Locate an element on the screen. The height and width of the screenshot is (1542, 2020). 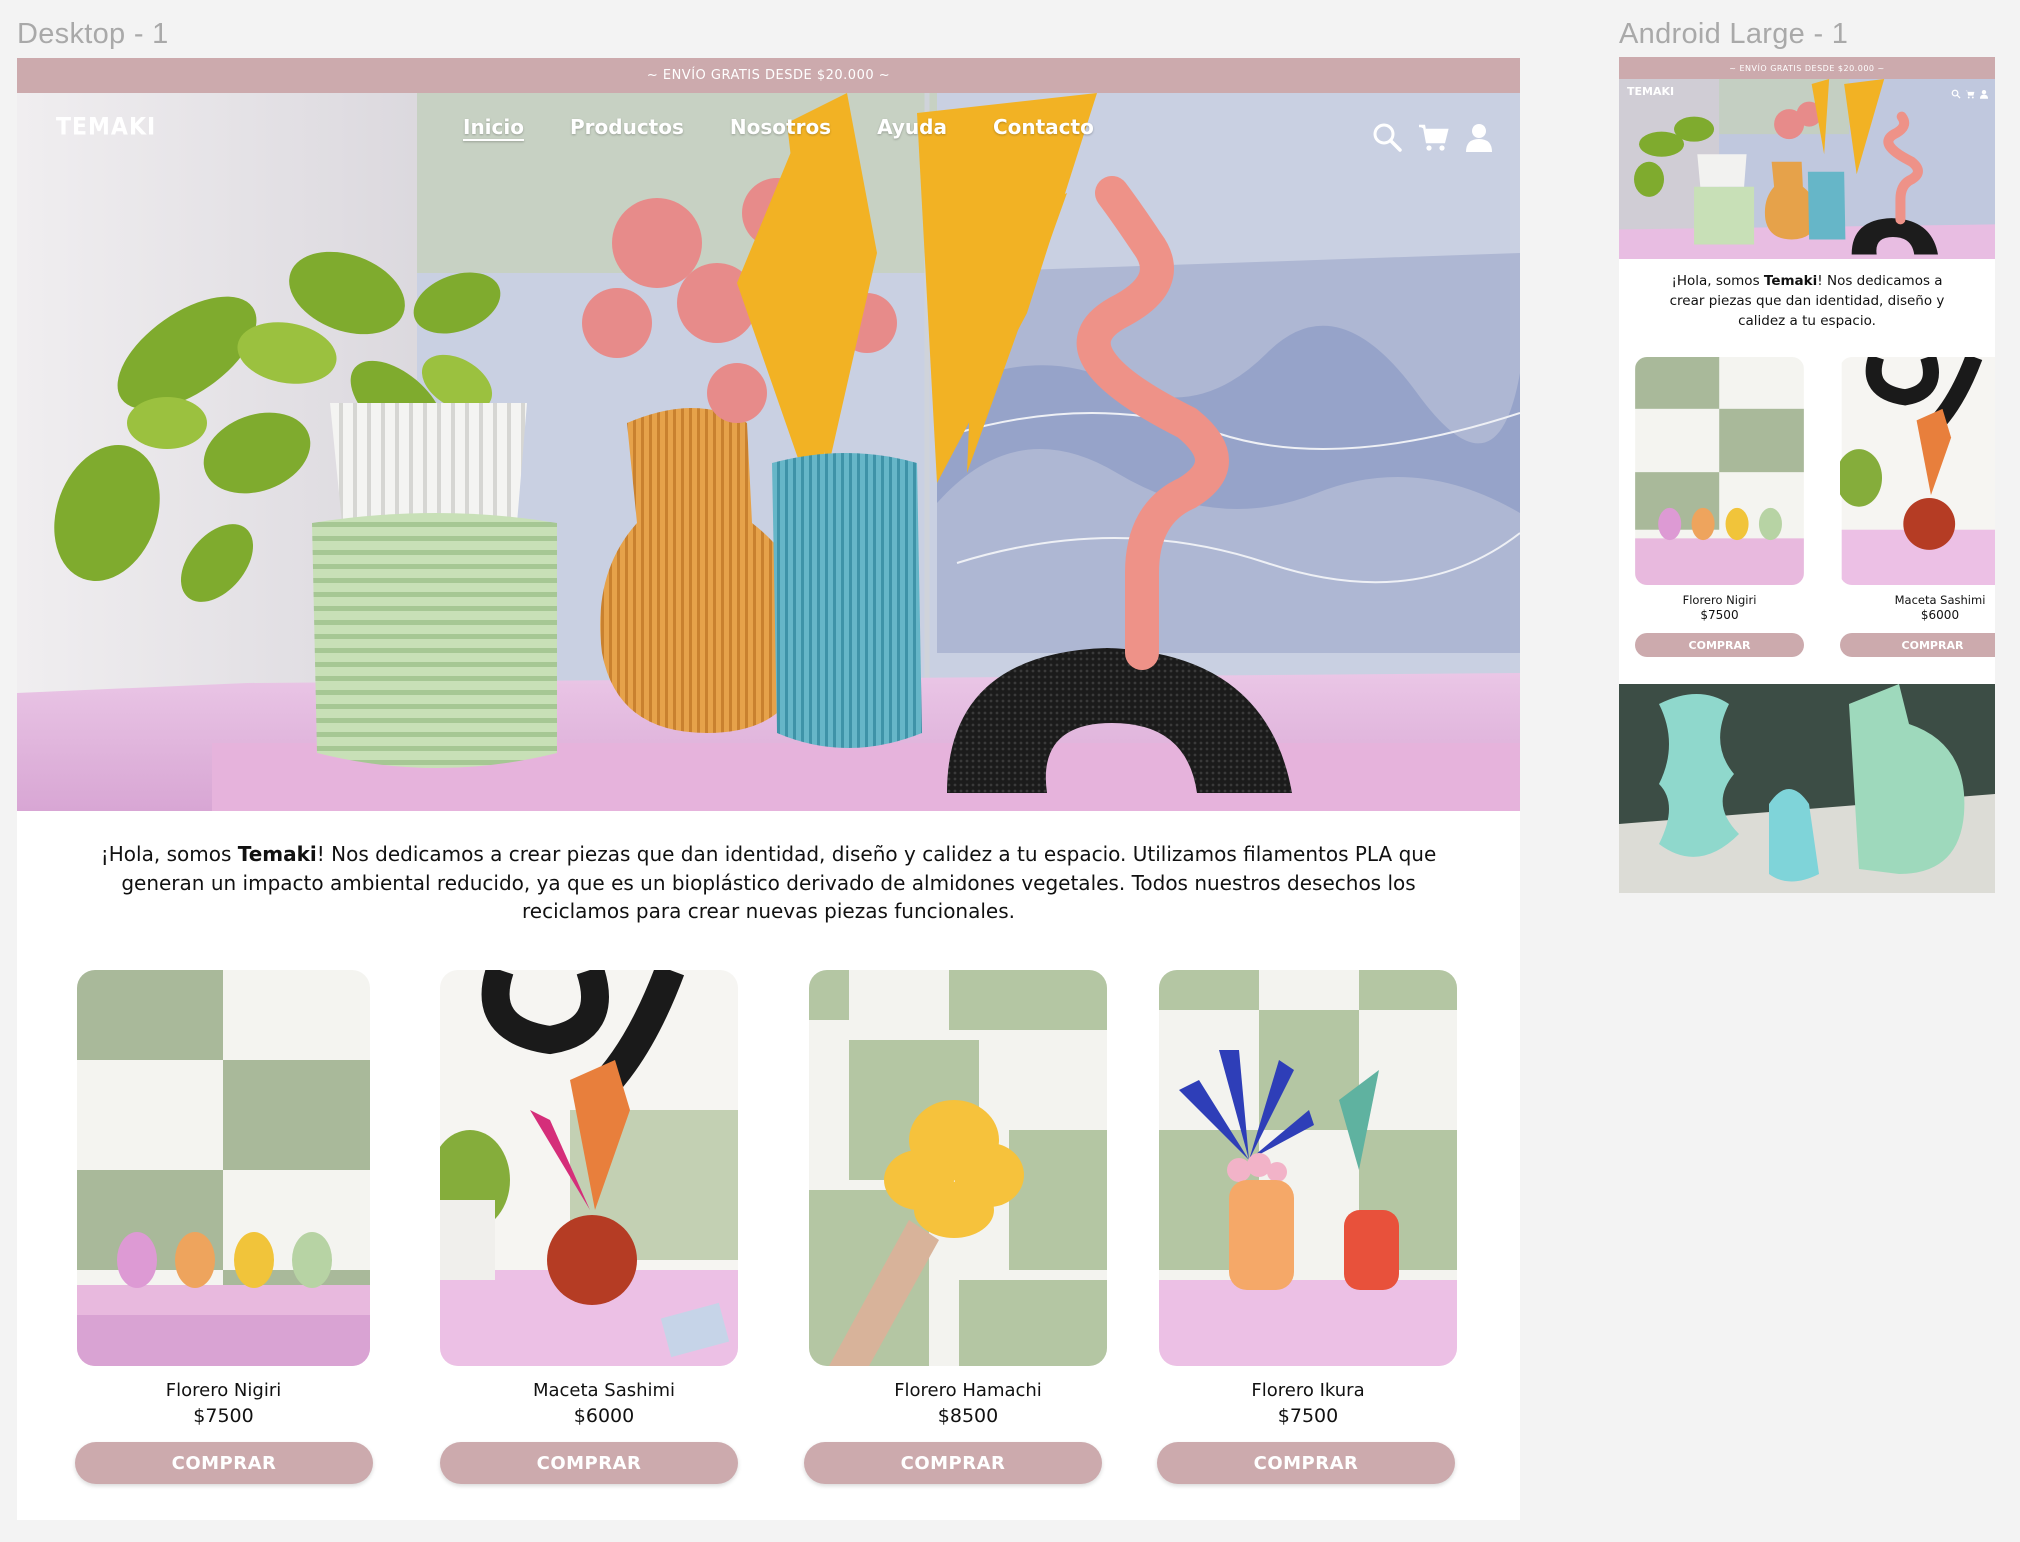
mobile-buy-button-sashimi: COMPRAR is located at coordinates (1917, 645).